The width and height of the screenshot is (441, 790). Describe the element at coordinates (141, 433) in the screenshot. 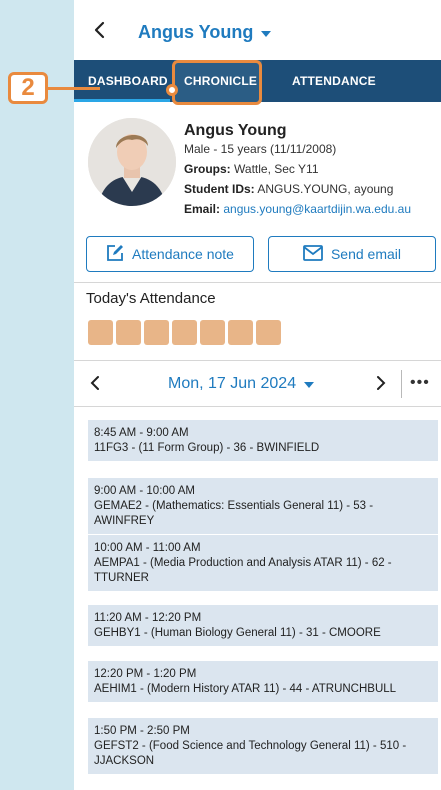

I see `schedule-time: 8:45 AM - 9:00 AM` at that location.